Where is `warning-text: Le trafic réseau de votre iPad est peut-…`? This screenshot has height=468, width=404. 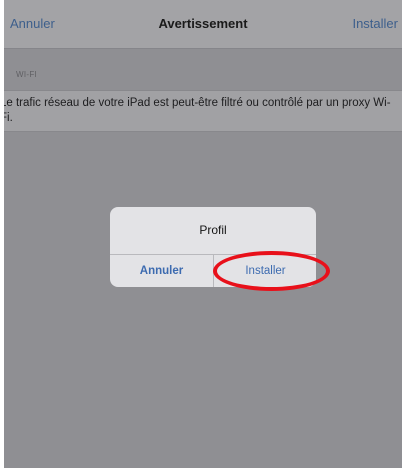 warning-text: Le trafic réseau de votre iPad est peut-… is located at coordinates (197, 110).